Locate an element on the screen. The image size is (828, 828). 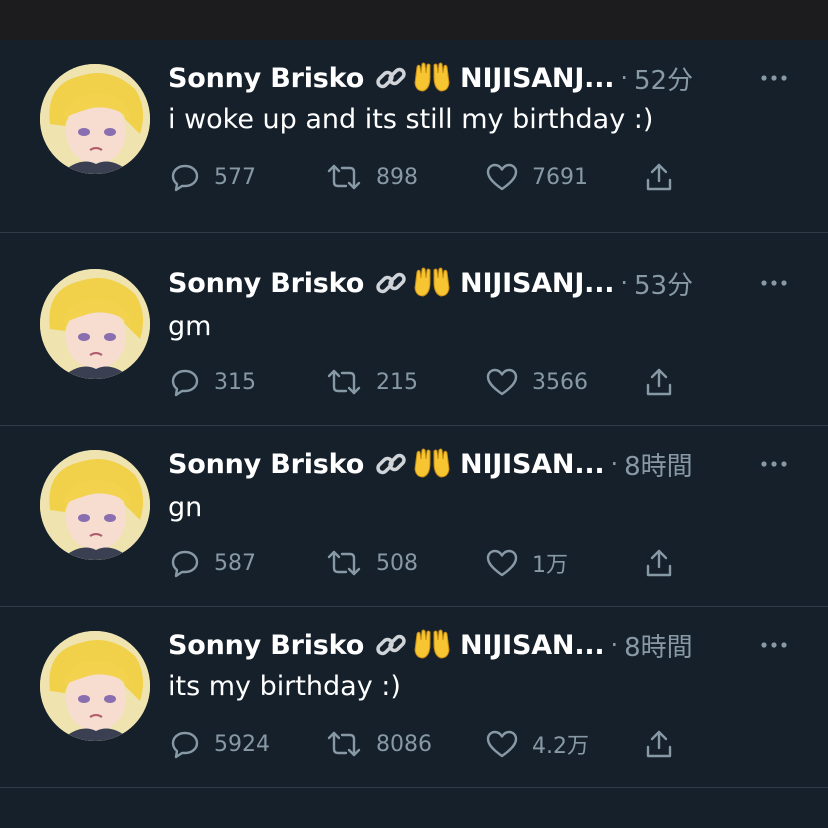
tweet-actions: 577 898 7691 is located at coordinates (428, 177).